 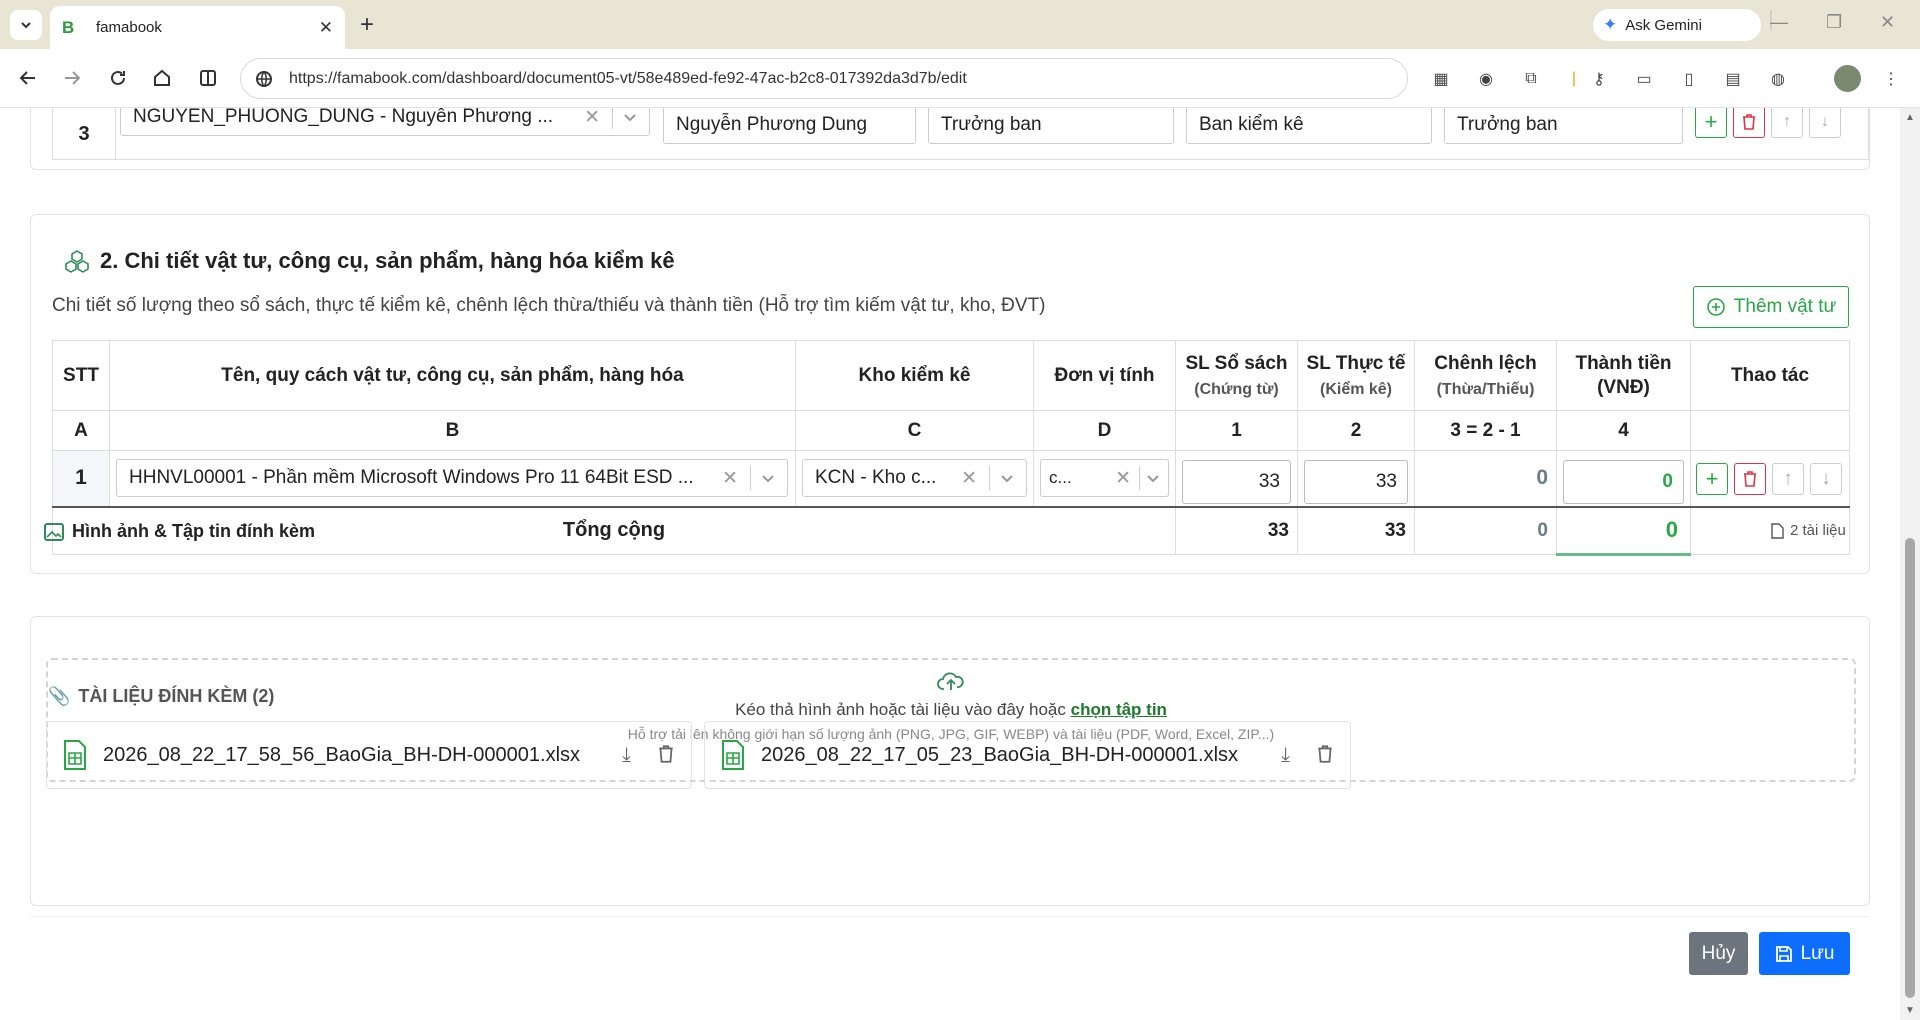 I want to click on warehouse-select: KCN - Kho c... ✕, so click(x=914, y=478).